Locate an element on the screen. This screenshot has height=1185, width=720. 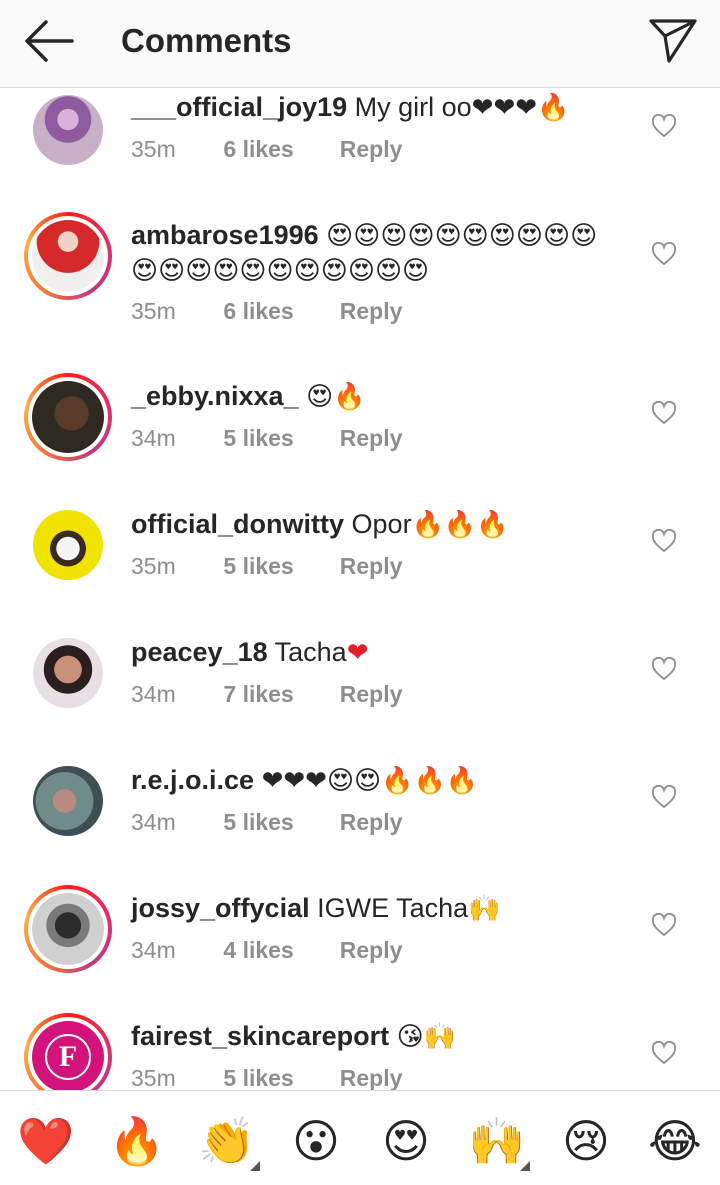
comment-username: ambarose1996 is located at coordinates (225, 235).